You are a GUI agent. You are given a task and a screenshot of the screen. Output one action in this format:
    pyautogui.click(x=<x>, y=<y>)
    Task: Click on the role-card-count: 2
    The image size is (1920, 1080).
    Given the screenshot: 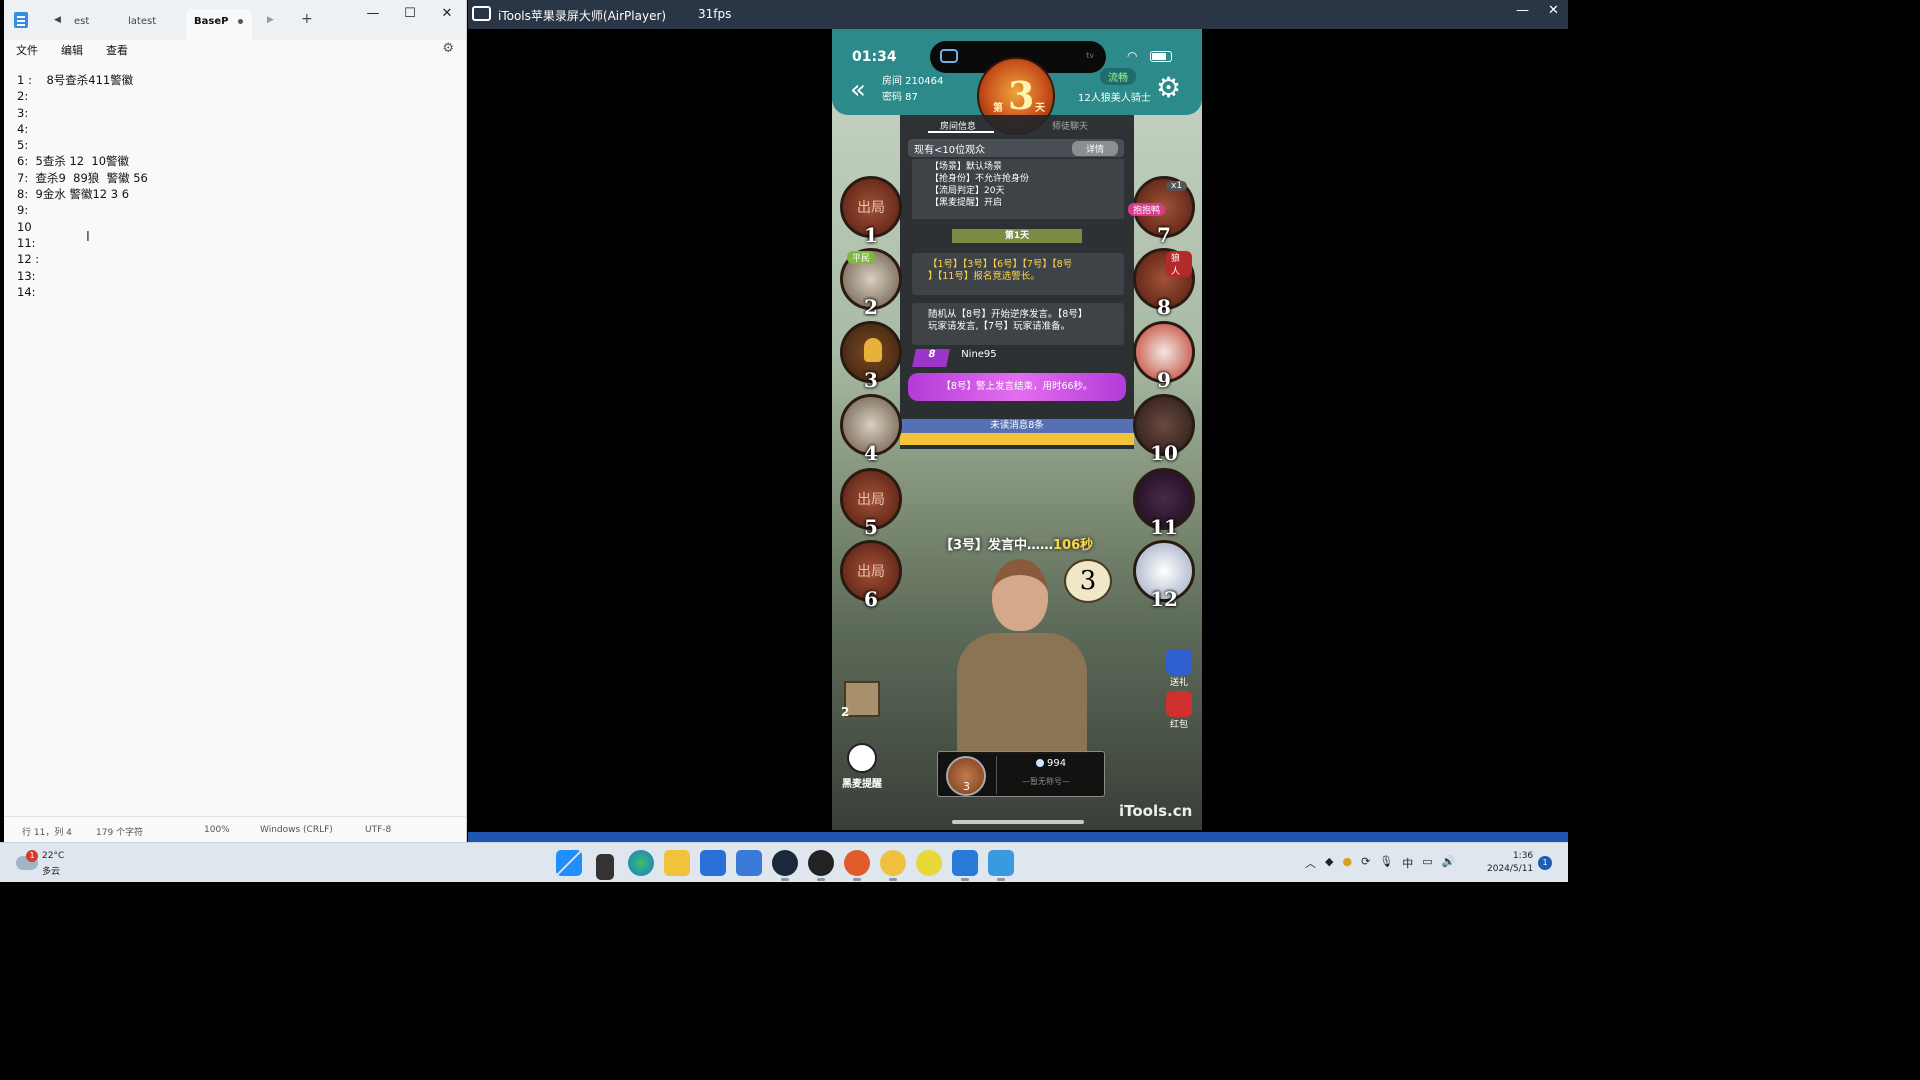 What is the action you would take?
    pyautogui.click(x=845, y=712)
    